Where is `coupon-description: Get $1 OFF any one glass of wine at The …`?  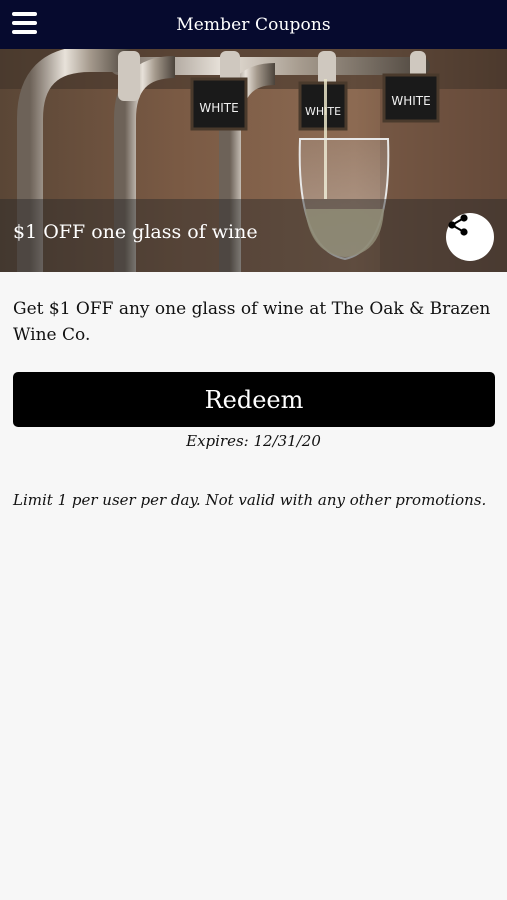 coupon-description: Get $1 OFF any one glass of wine at The … is located at coordinates (252, 322).